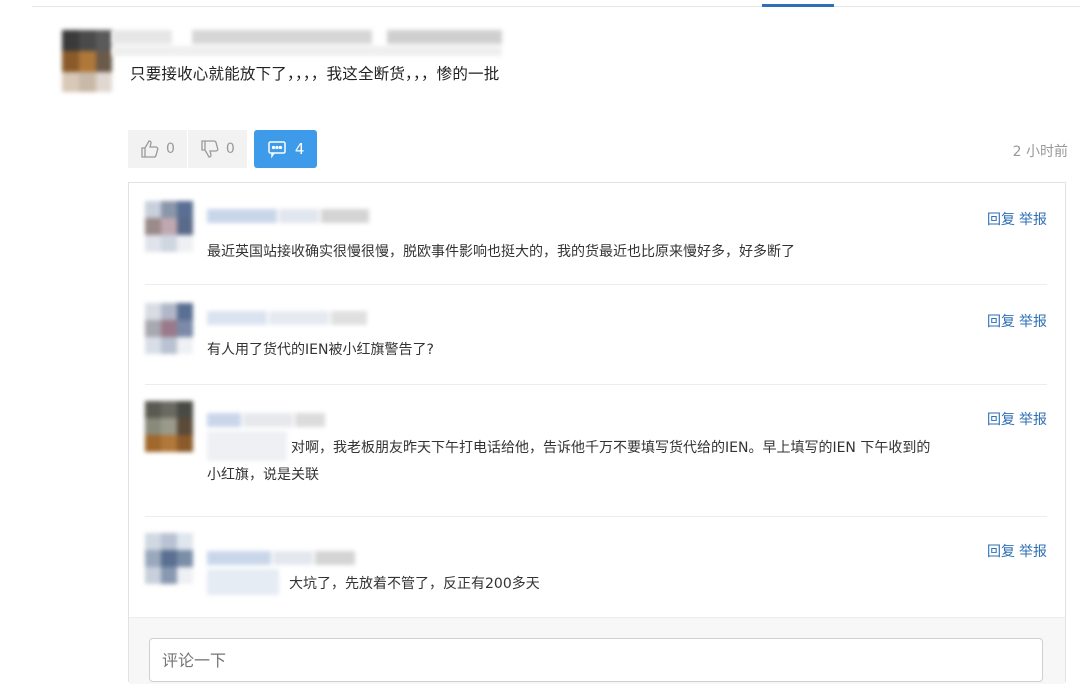 Image resolution: width=1080 pixels, height=684 pixels. What do you see at coordinates (263, 475) in the screenshot?
I see `comment-text-line2: 小红旗，说是关联` at bounding box center [263, 475].